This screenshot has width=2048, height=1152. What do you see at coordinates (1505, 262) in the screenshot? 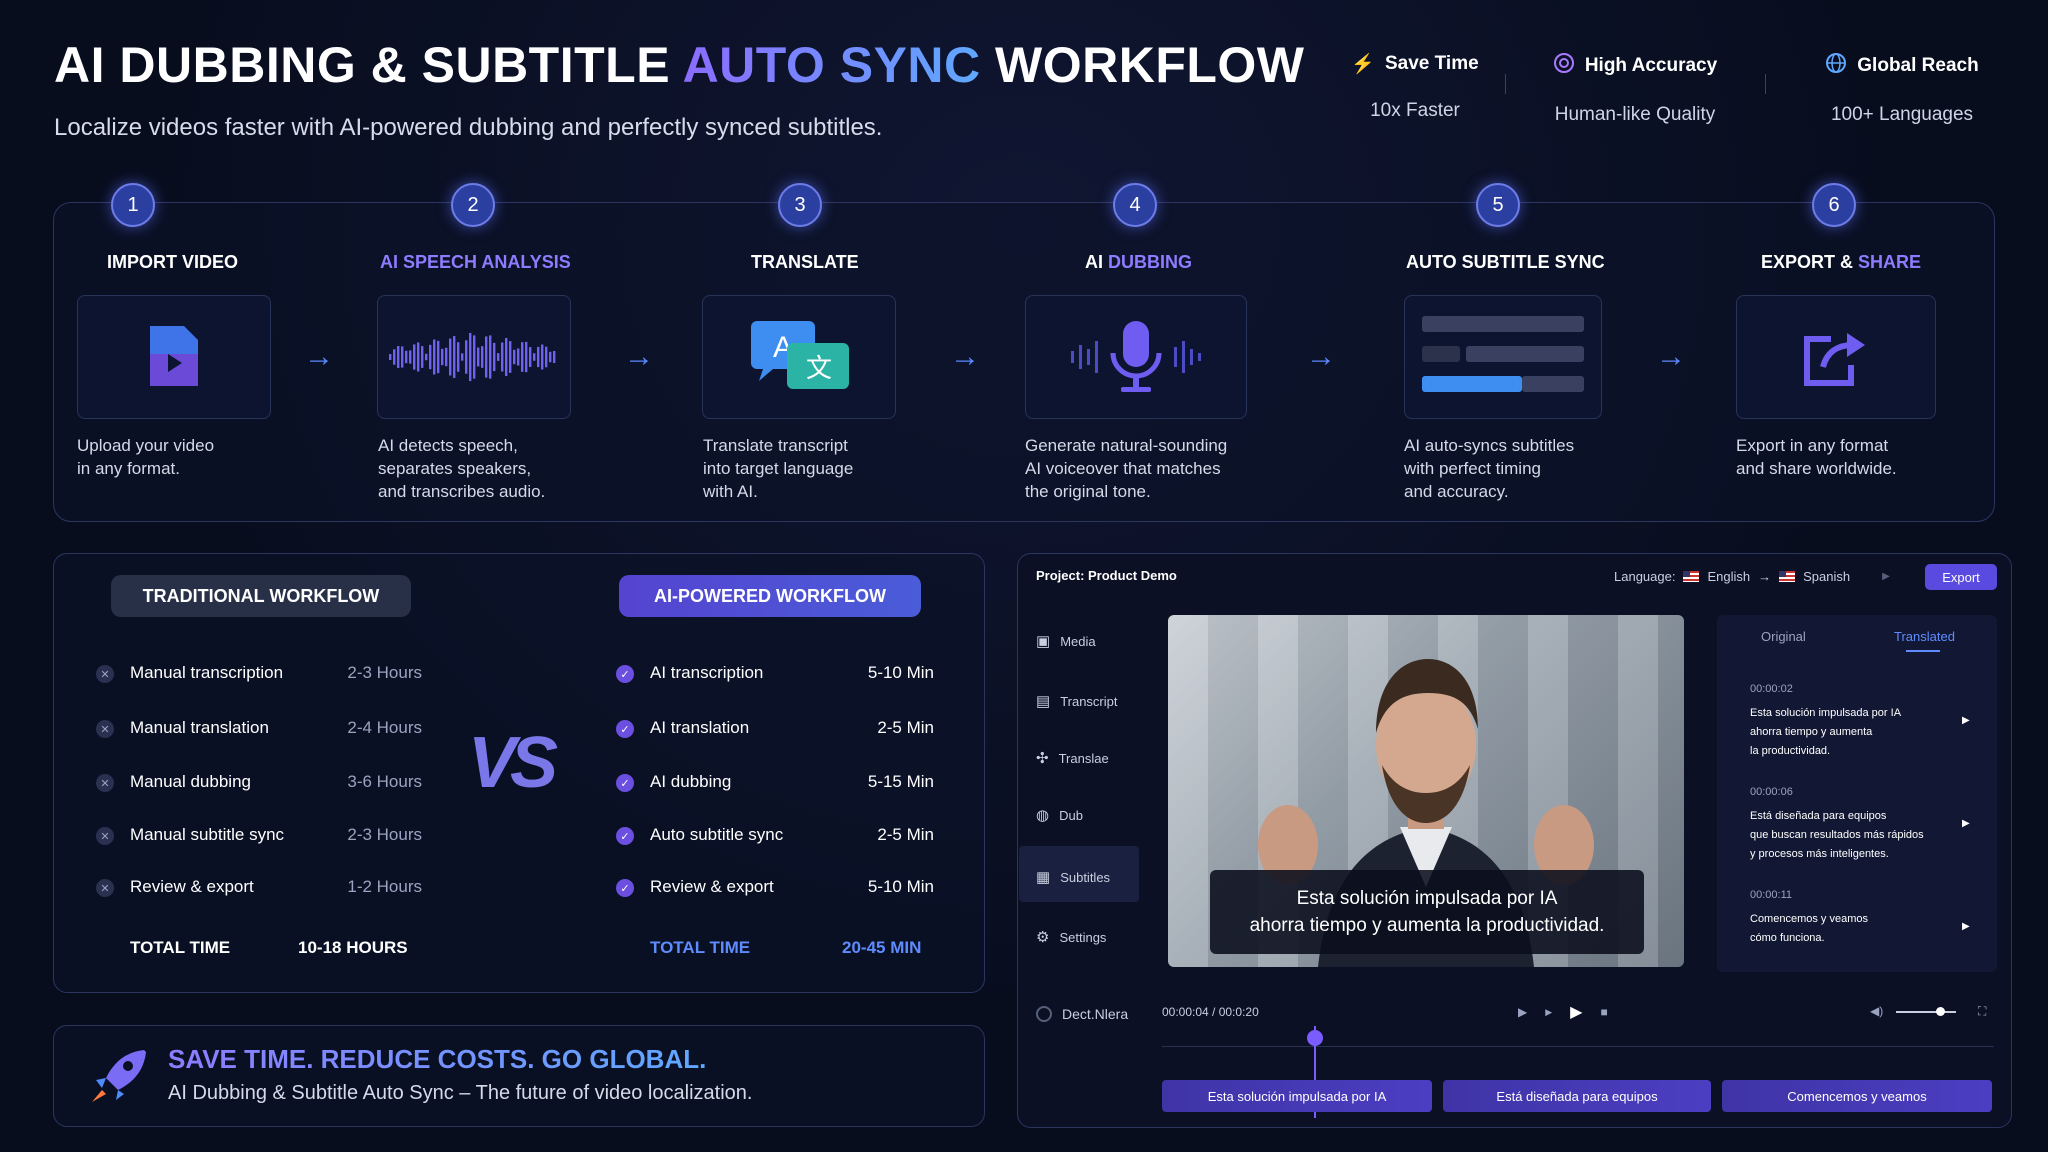
I see `step-title-5: AUTO SUBTITLE SYNC` at bounding box center [1505, 262].